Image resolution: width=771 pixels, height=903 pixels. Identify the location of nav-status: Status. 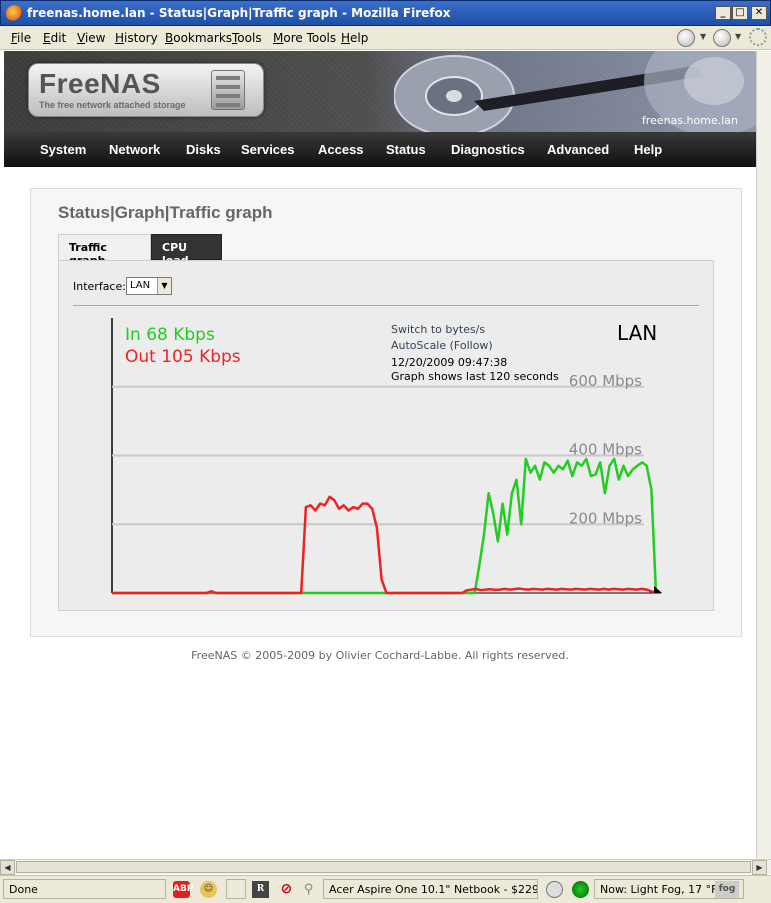
(406, 149).